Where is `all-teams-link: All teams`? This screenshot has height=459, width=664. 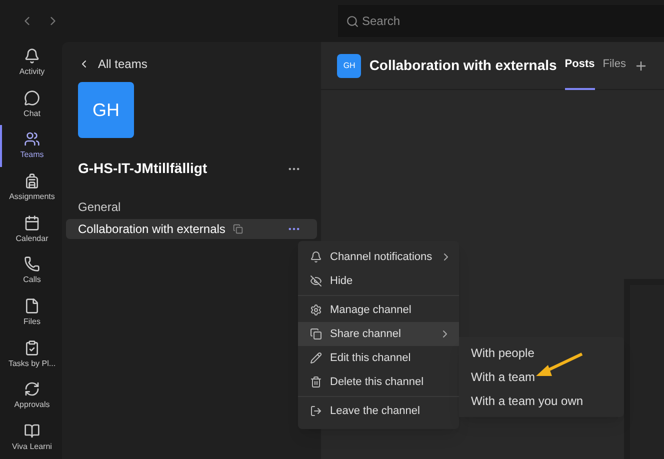 all-teams-link: All teams is located at coordinates (192, 64).